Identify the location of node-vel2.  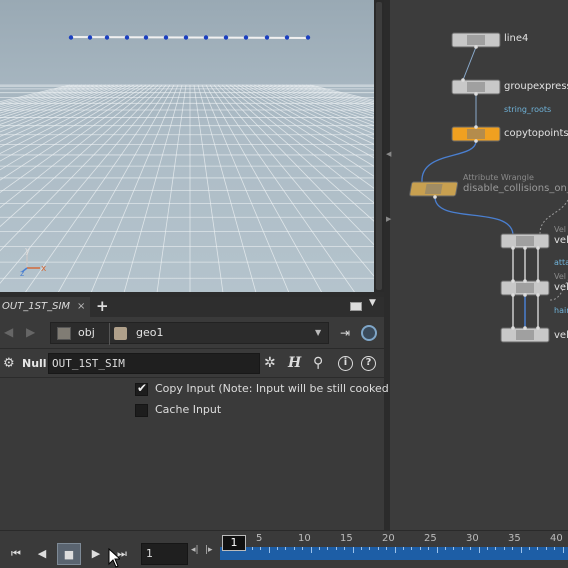
(525, 288).